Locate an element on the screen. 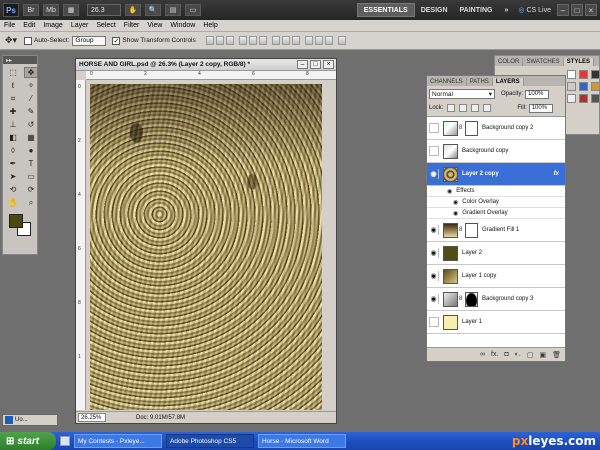 The width and height of the screenshot is (600, 450). minibridge-button: Mb is located at coordinates (51, 10).